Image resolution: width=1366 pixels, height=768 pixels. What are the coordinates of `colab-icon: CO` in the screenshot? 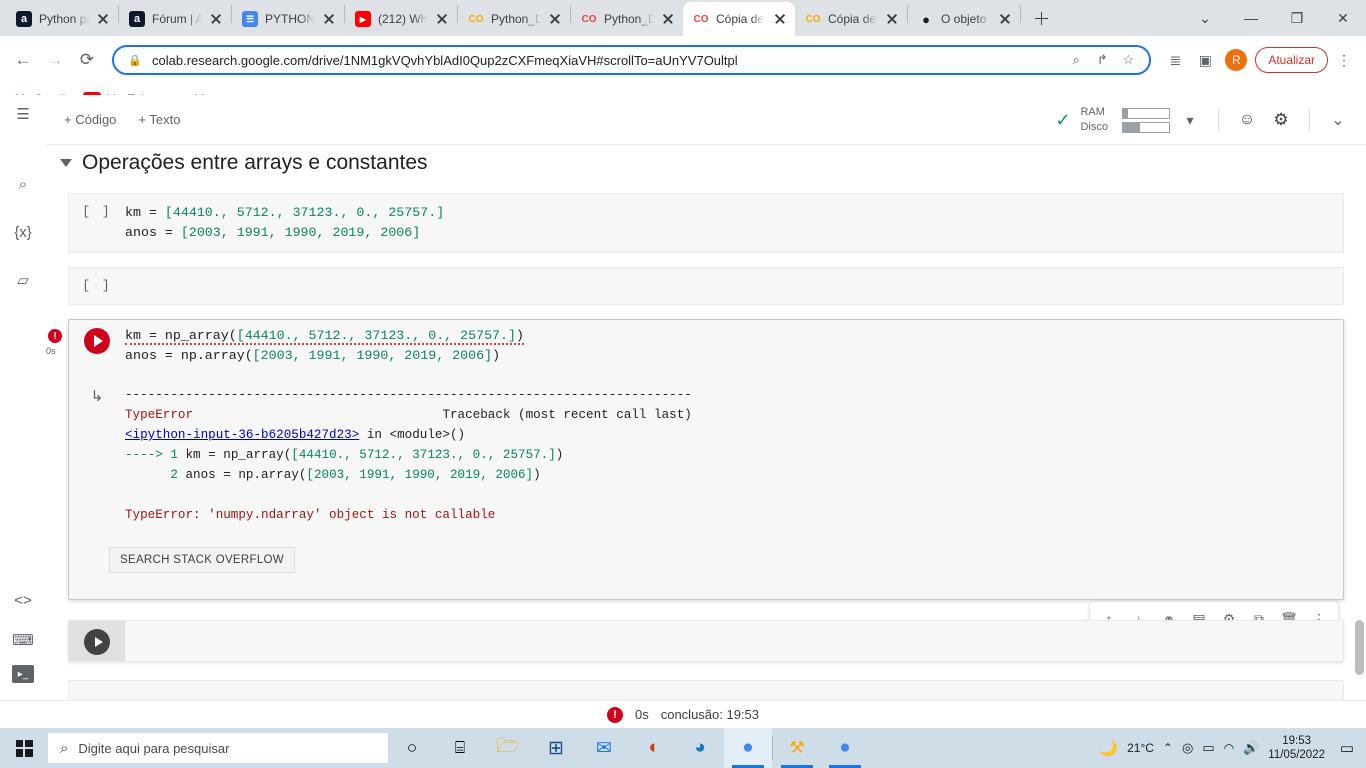 It's located at (701, 19).